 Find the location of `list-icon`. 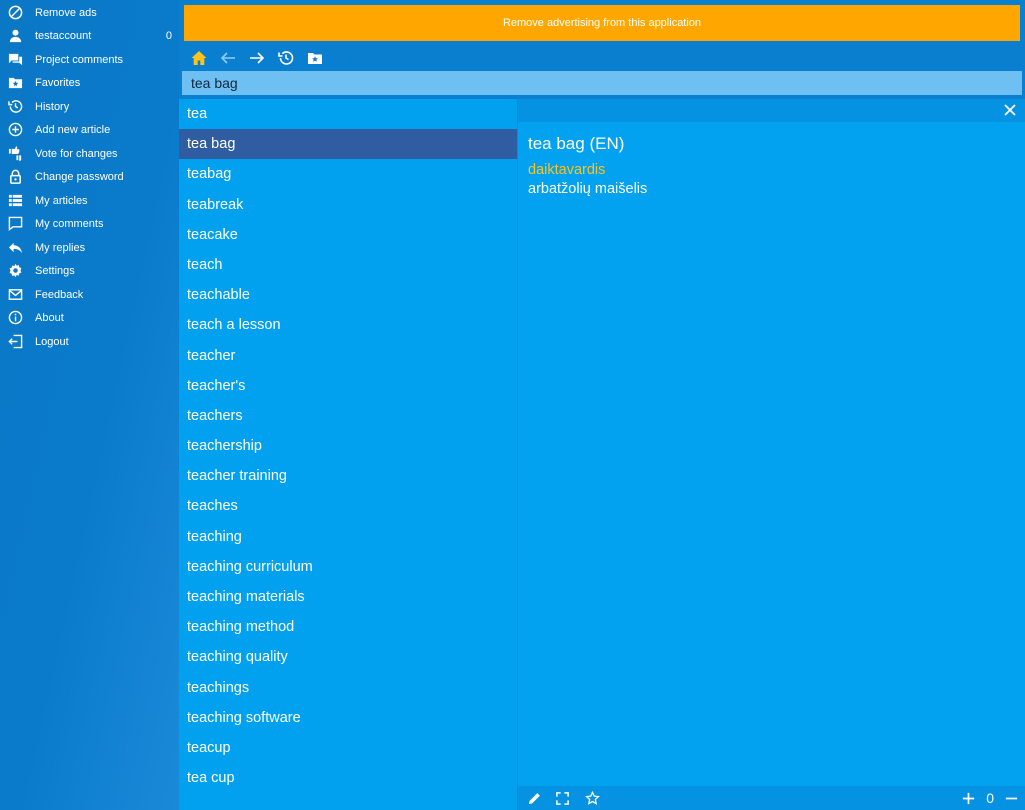

list-icon is located at coordinates (15, 201).